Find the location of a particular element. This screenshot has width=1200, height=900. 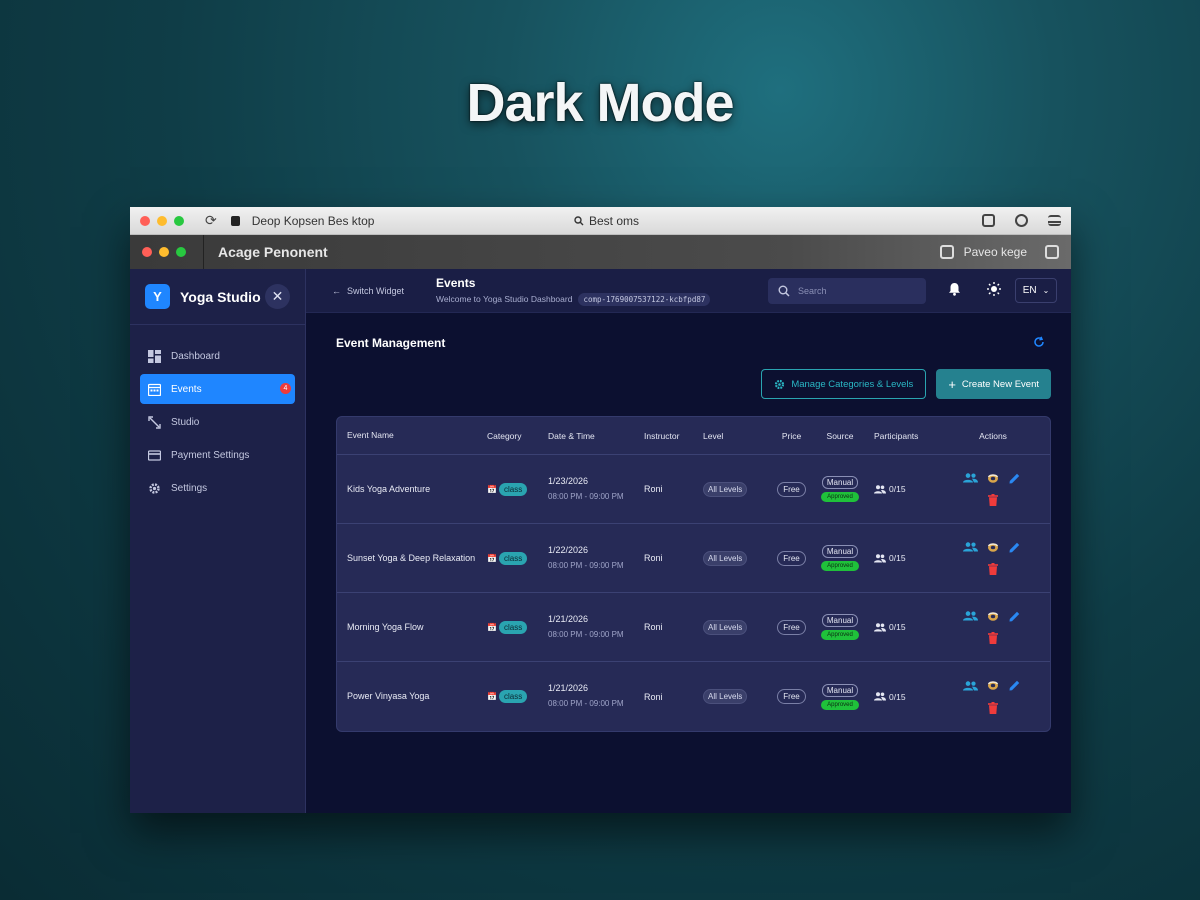

donut-icon is located at coordinates (992, 547).